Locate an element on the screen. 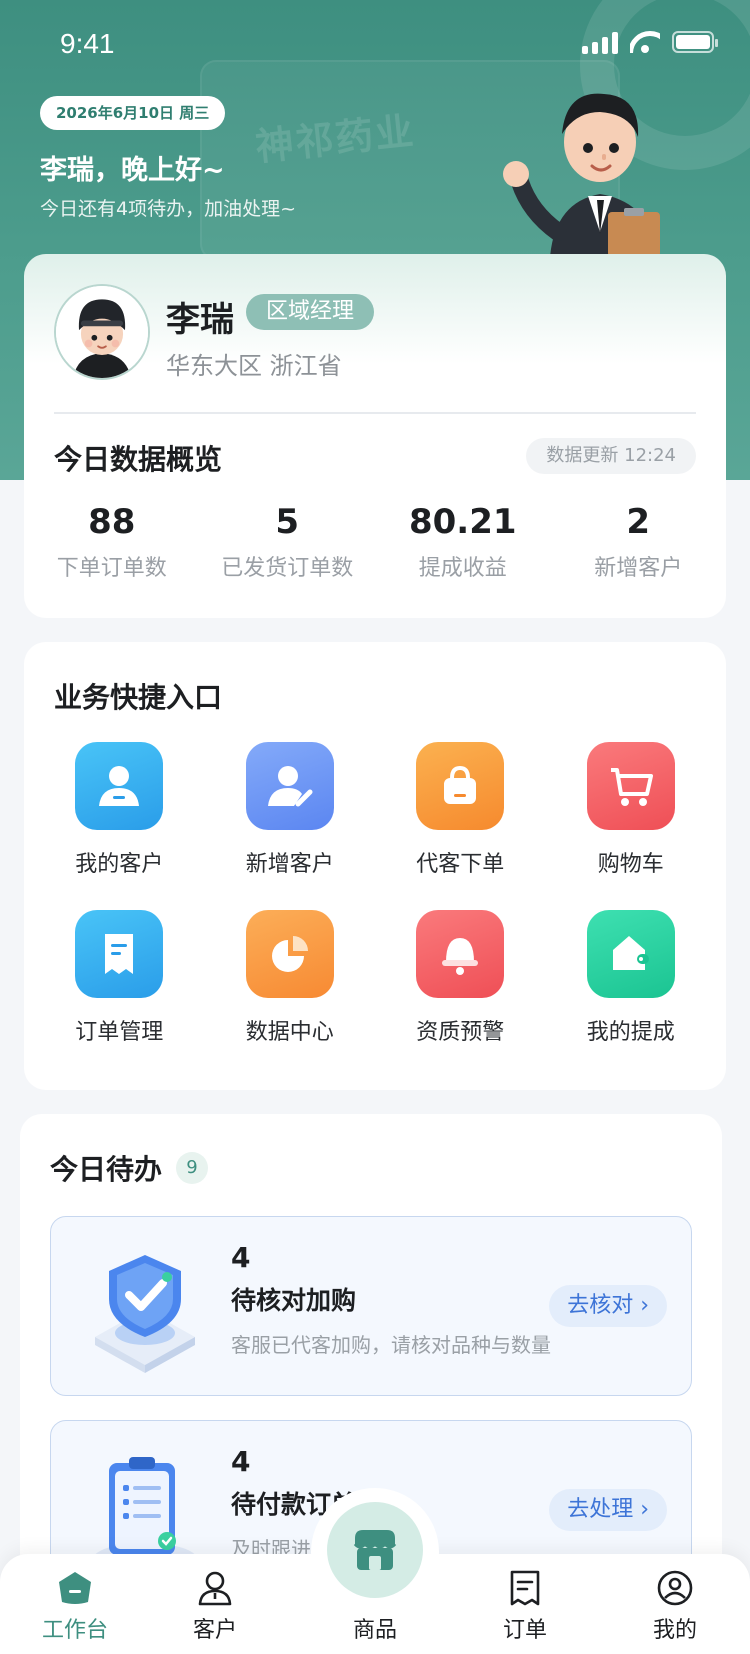 The width and height of the screenshot is (750, 1654). stat-orders: 88 下单订单数 is located at coordinates (112, 542).